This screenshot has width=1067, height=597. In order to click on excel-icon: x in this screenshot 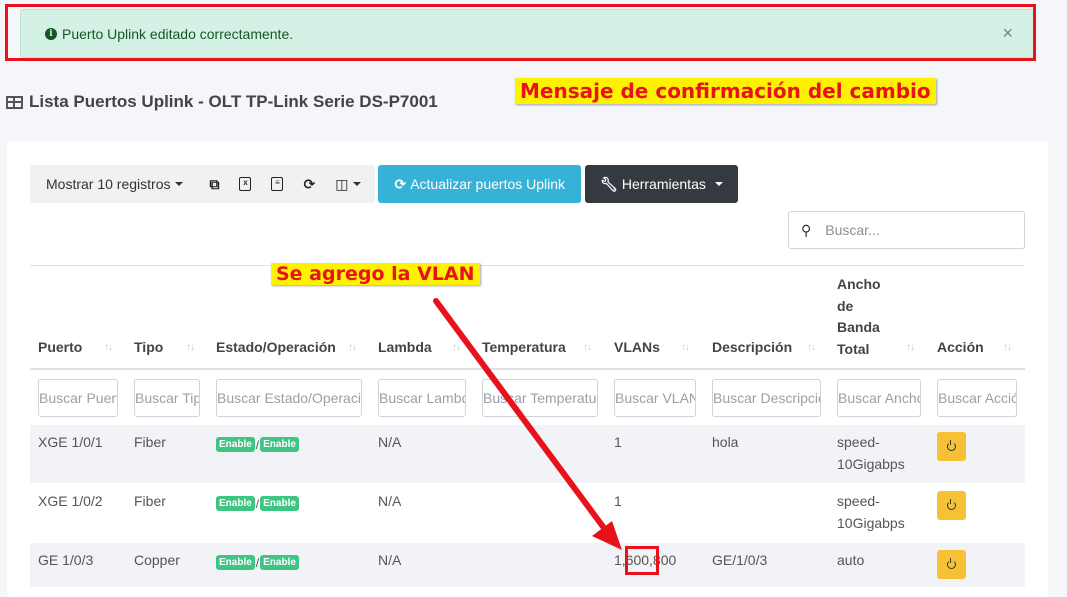, I will do `click(245, 184)`.